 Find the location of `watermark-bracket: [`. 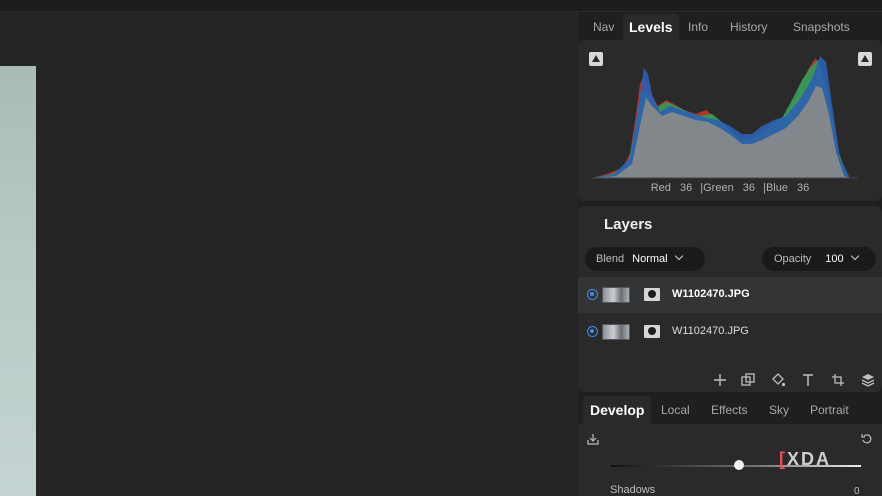

watermark-bracket: [ is located at coordinates (783, 459).